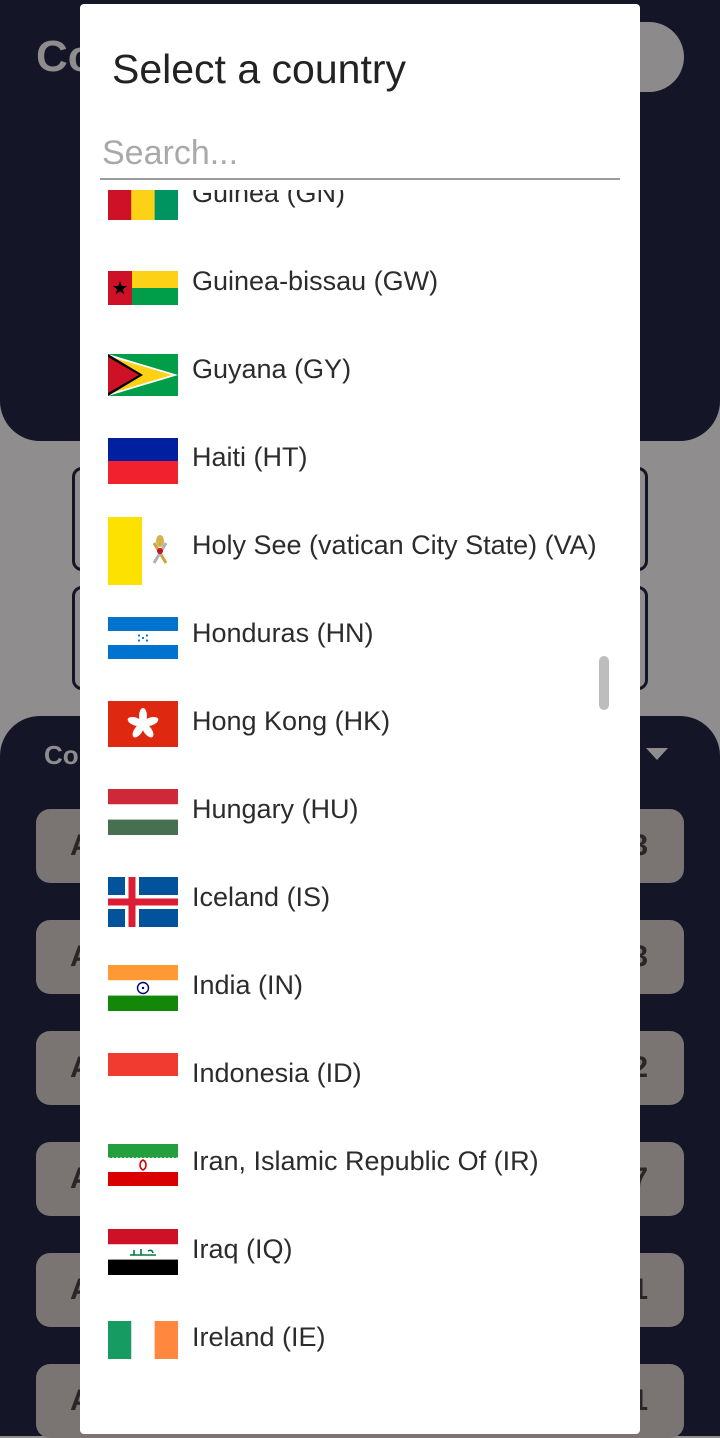 The width and height of the screenshot is (720, 1438). What do you see at coordinates (242, 1249) in the screenshot?
I see `country-name: Iraq (IQ)` at bounding box center [242, 1249].